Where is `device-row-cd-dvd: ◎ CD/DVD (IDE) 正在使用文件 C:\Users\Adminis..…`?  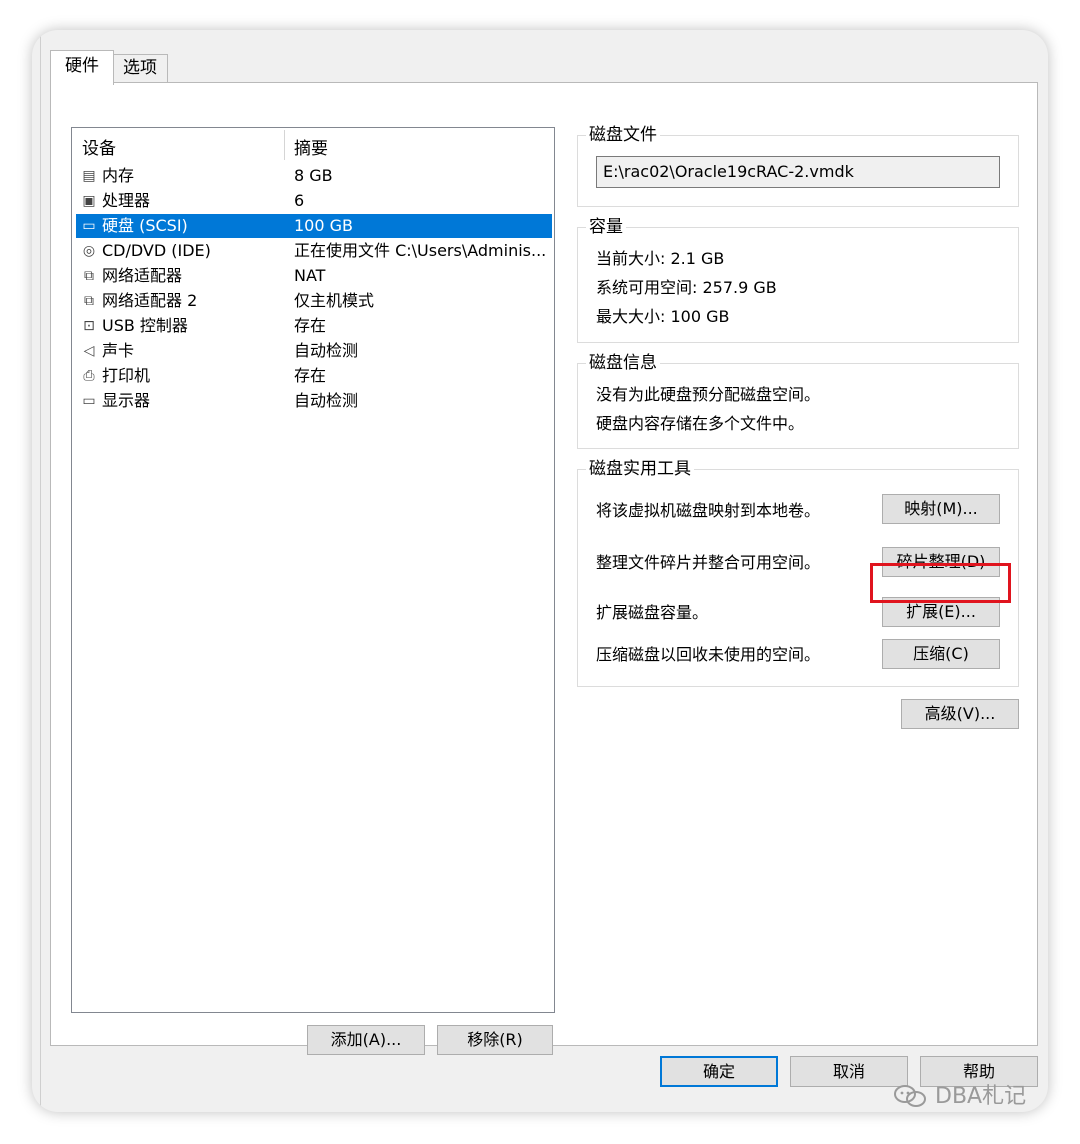
device-row-cd-dvd: ◎ CD/DVD (IDE) 正在使用文件 C:\Users\Adminis..… is located at coordinates (314, 251).